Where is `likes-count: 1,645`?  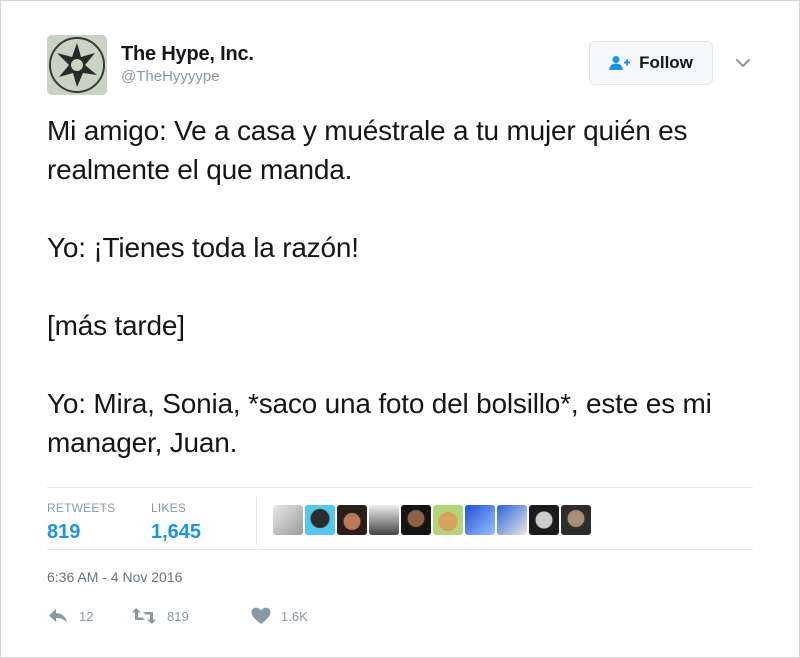
likes-count: 1,645 is located at coordinates (176, 532).